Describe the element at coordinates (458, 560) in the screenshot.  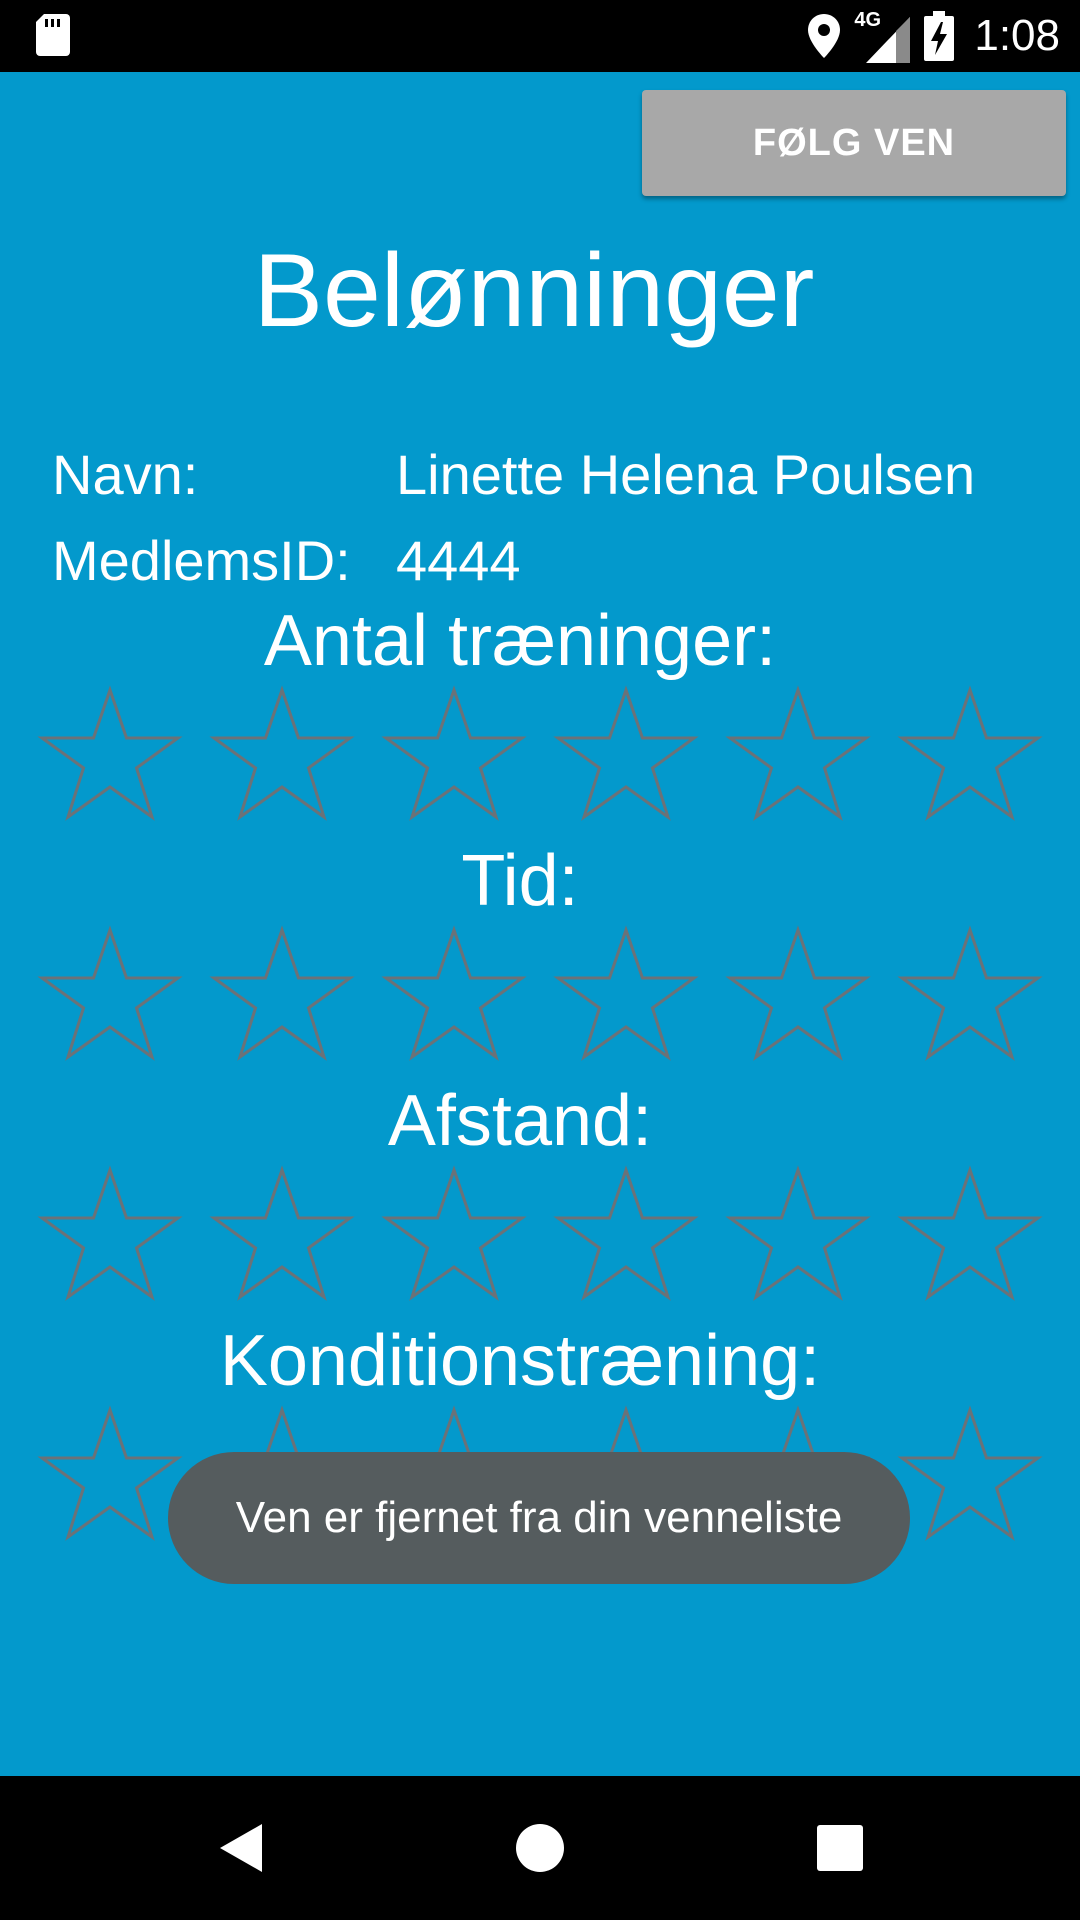
I see `member-id-value: 4444` at that location.